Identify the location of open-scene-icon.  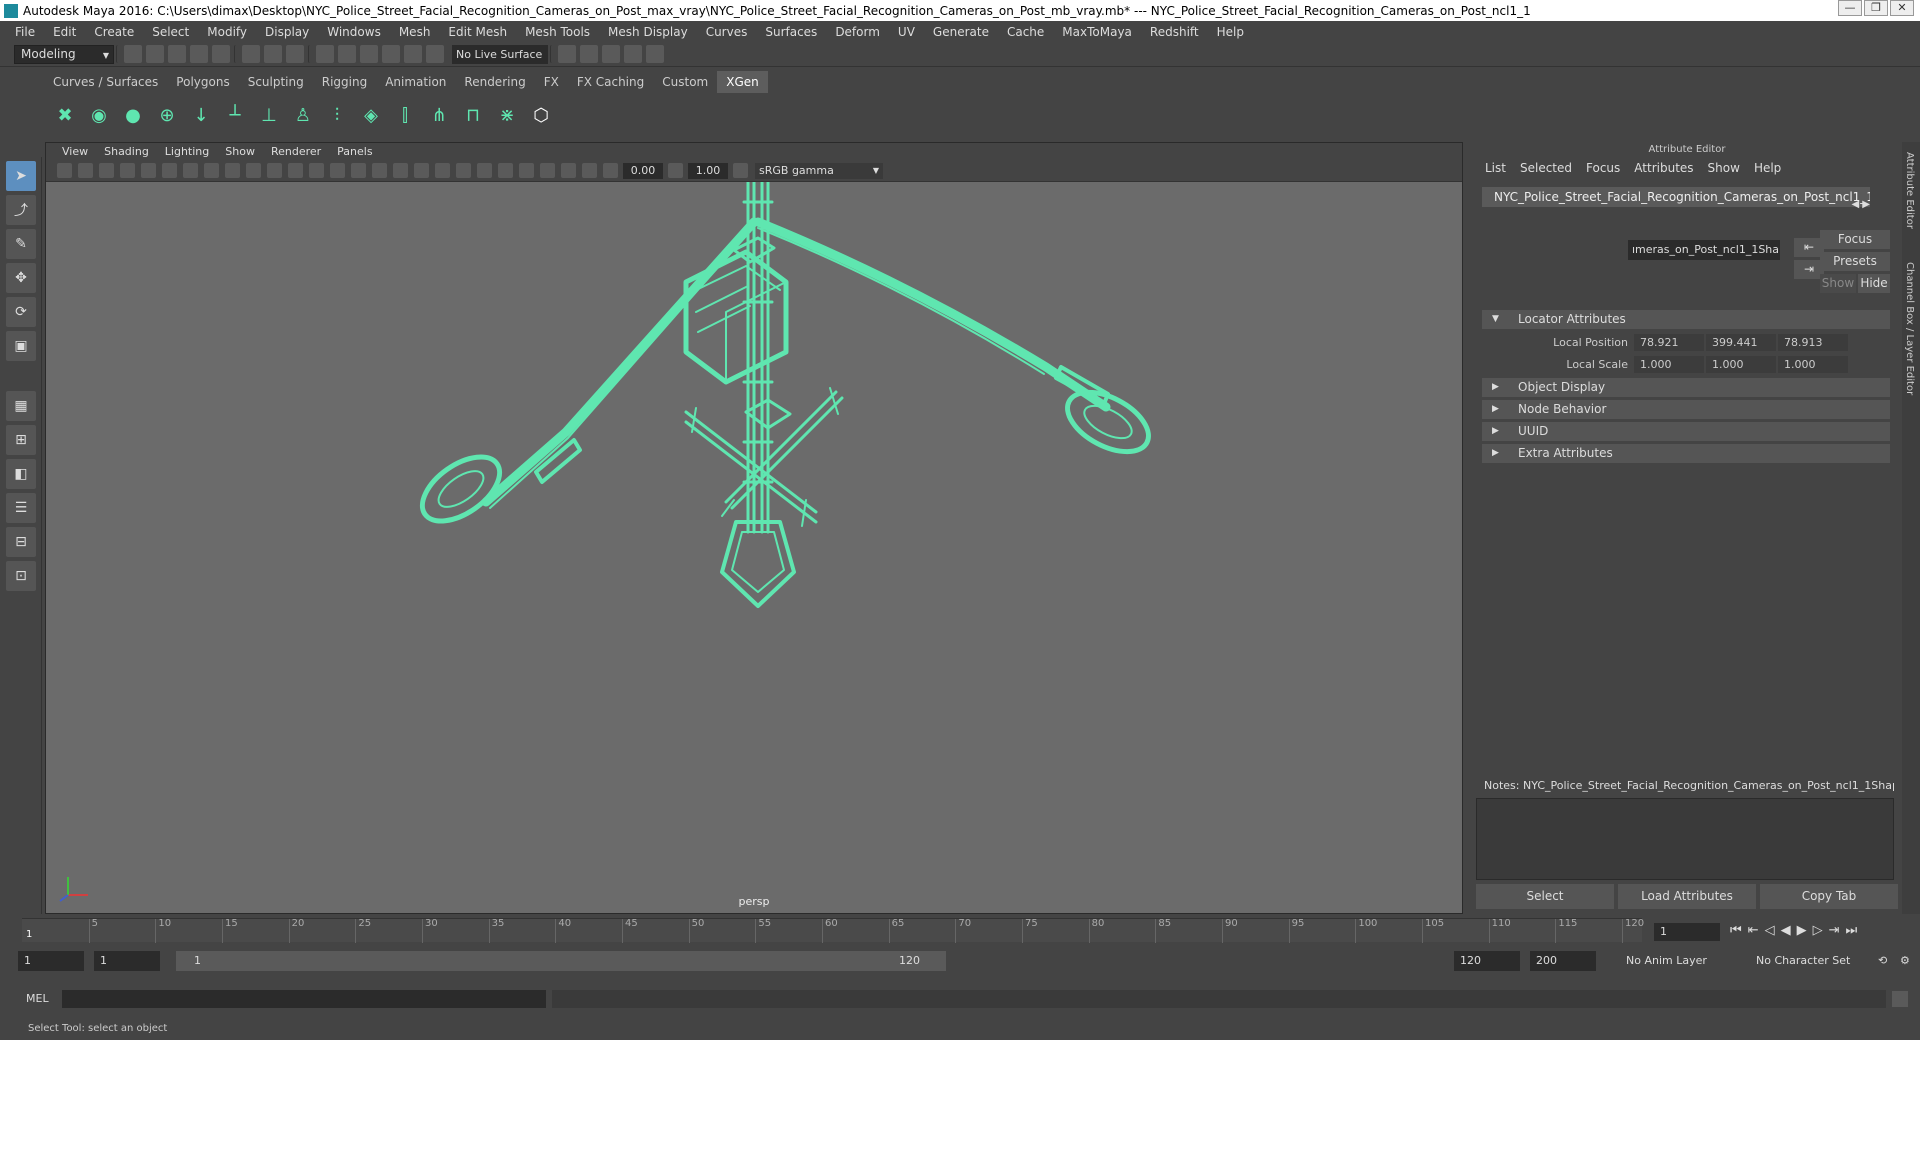
(155, 54).